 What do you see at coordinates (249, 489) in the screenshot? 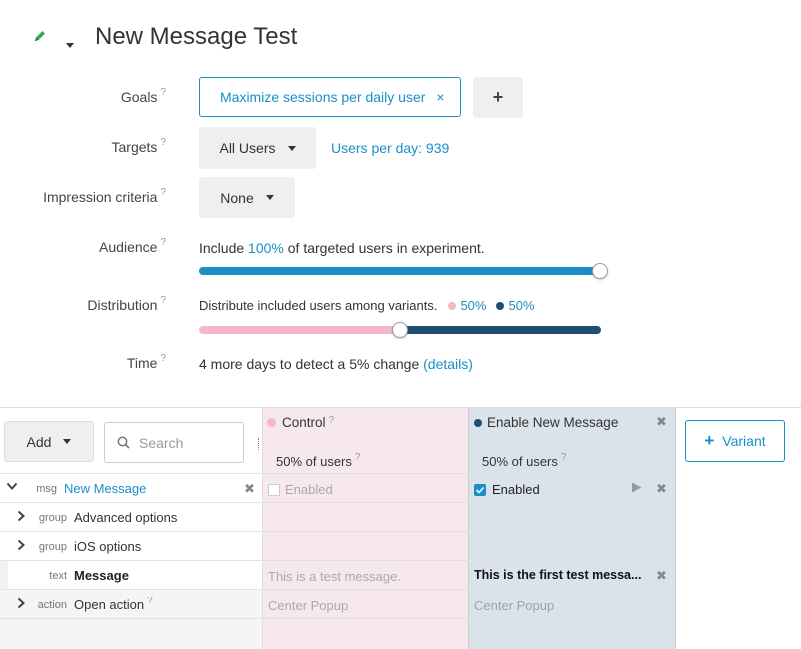
I see `delete-row-icon: ✖` at bounding box center [249, 489].